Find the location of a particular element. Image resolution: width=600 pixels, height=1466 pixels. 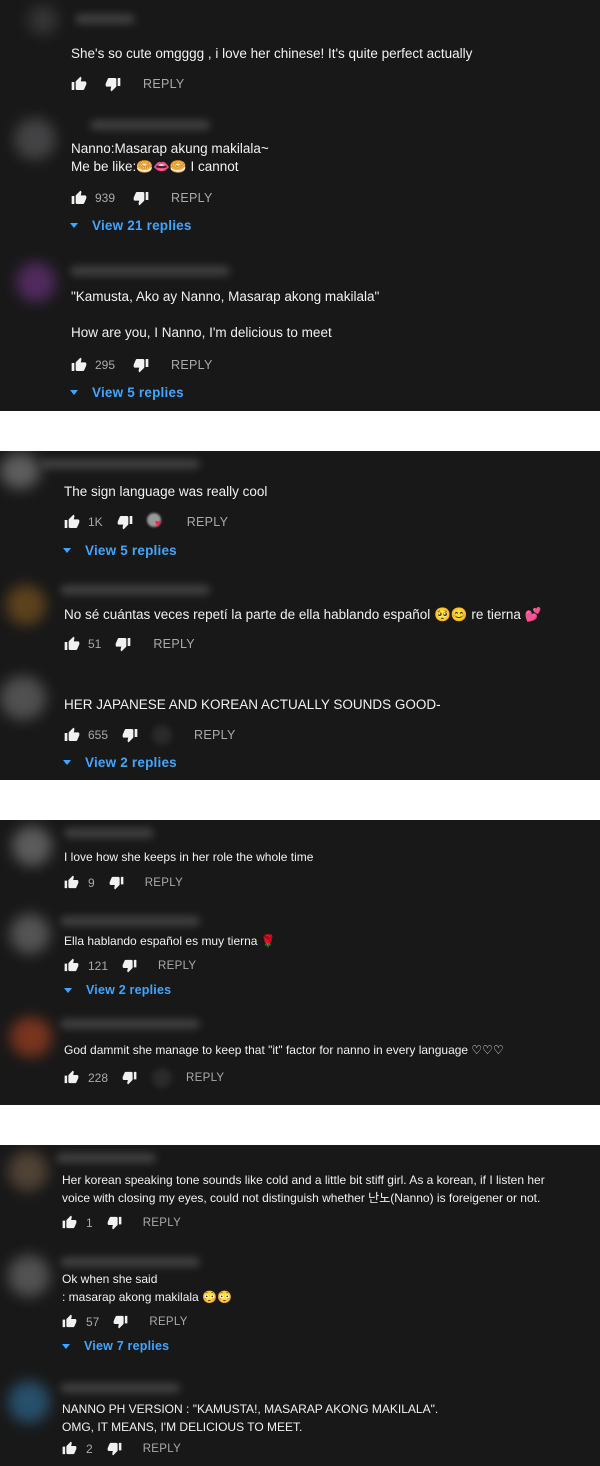

comment-actions: 57 REPLY is located at coordinates (125, 1322).